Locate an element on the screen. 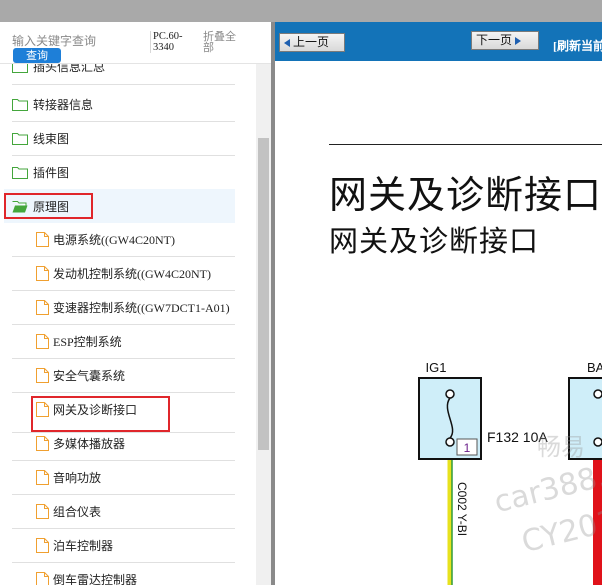 The image size is (602, 585). model-code: PC.60-3340 is located at coordinates (174, 42).